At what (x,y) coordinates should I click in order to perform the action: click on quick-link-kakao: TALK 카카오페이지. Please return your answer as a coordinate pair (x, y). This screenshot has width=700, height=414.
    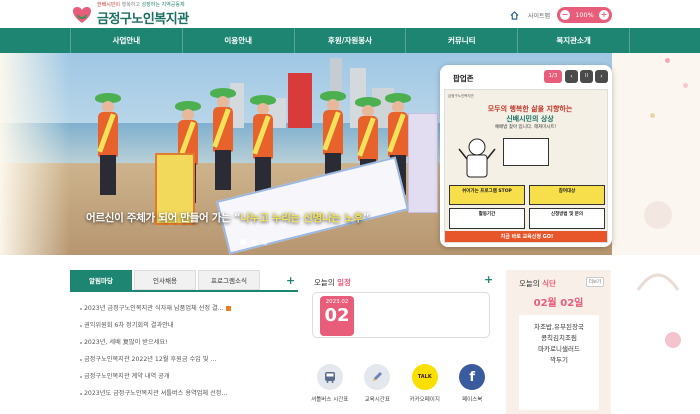
    Looking at the image, I should click on (424, 387).